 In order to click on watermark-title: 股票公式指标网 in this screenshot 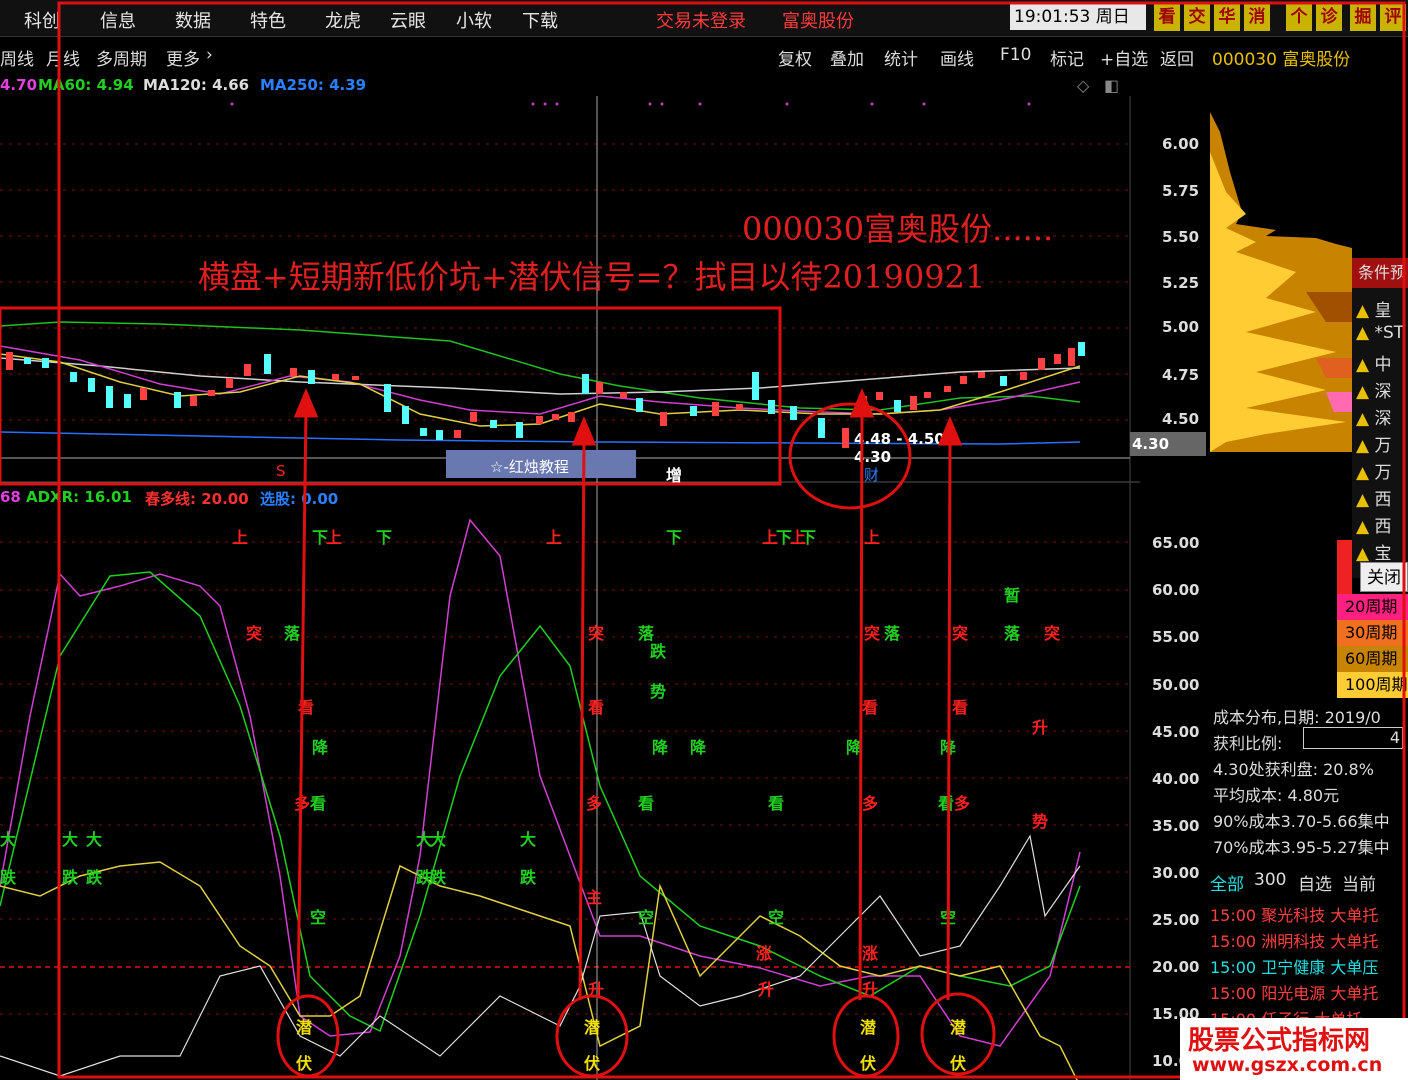, I will do `click(1279, 1041)`.